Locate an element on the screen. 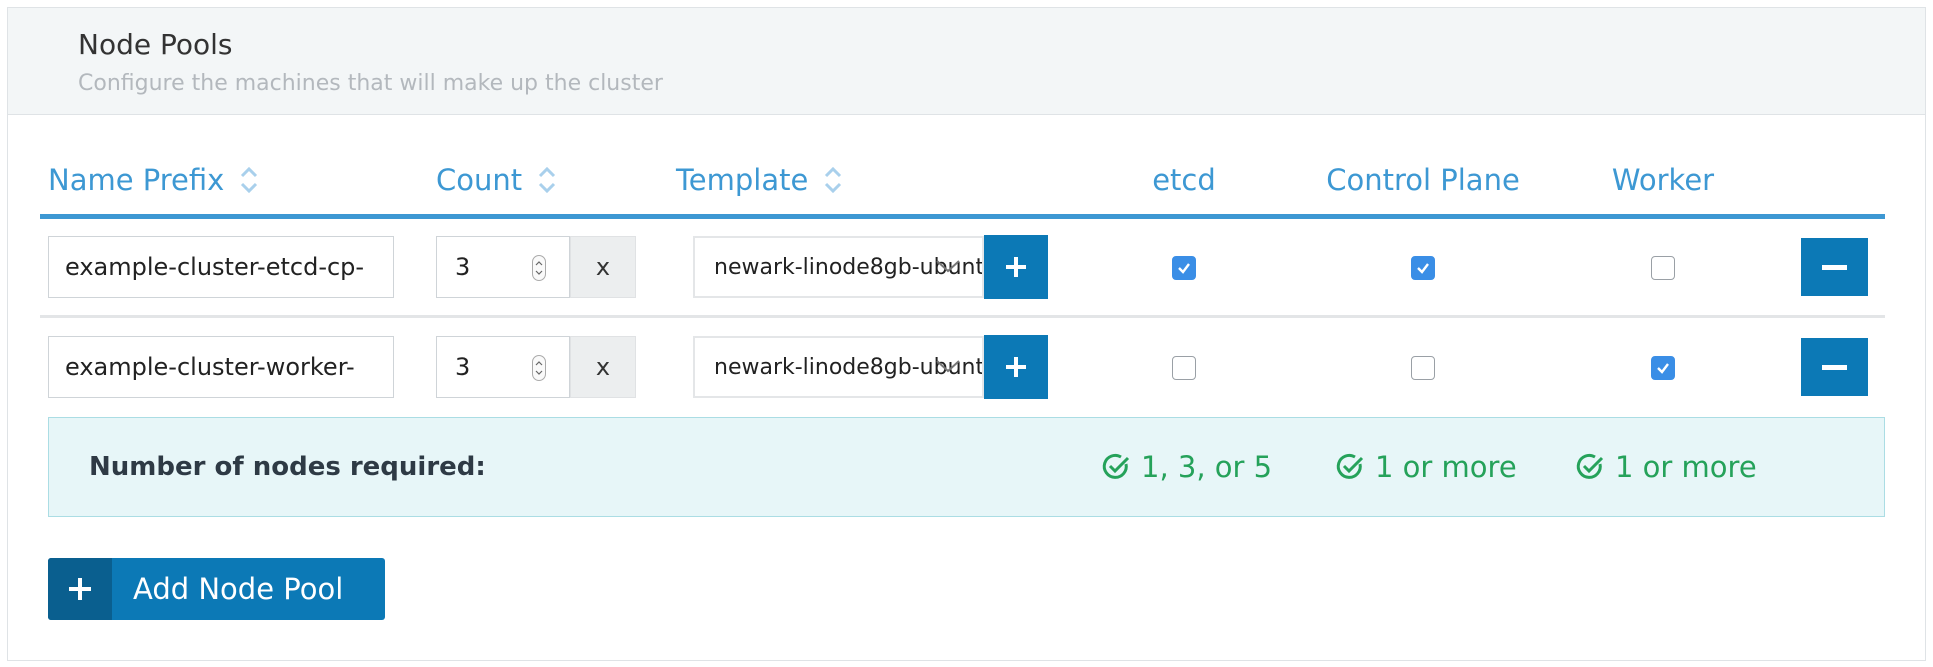 Image resolution: width=1933 pixels, height=667 pixels. column-header-etcd: etcd is located at coordinates (1184, 180).